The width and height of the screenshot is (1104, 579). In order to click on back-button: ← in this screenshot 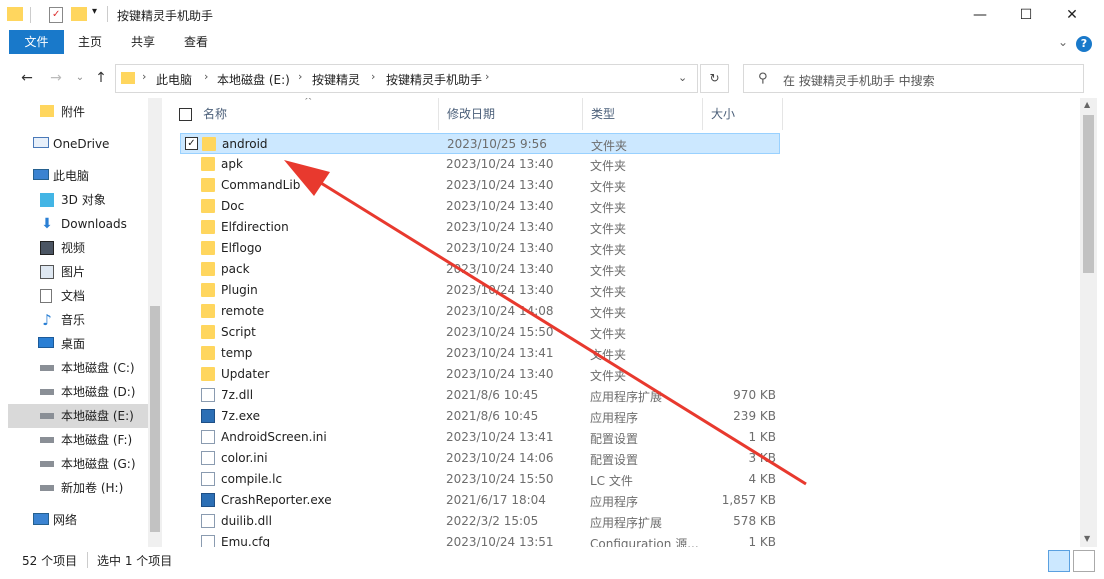, I will do `click(27, 78)`.